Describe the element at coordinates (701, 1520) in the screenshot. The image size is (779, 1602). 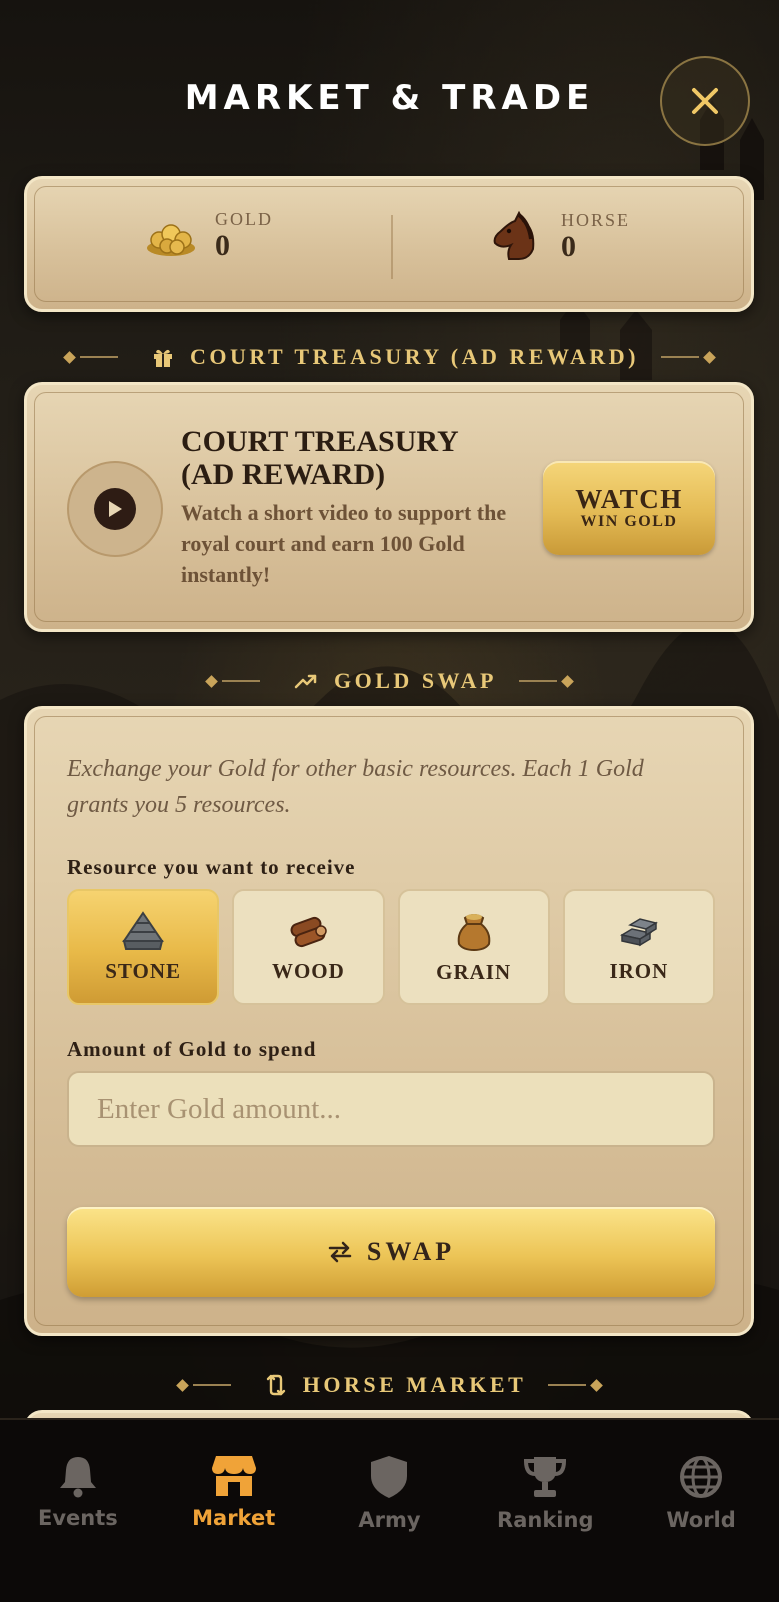
I see `nav-label: World` at that location.